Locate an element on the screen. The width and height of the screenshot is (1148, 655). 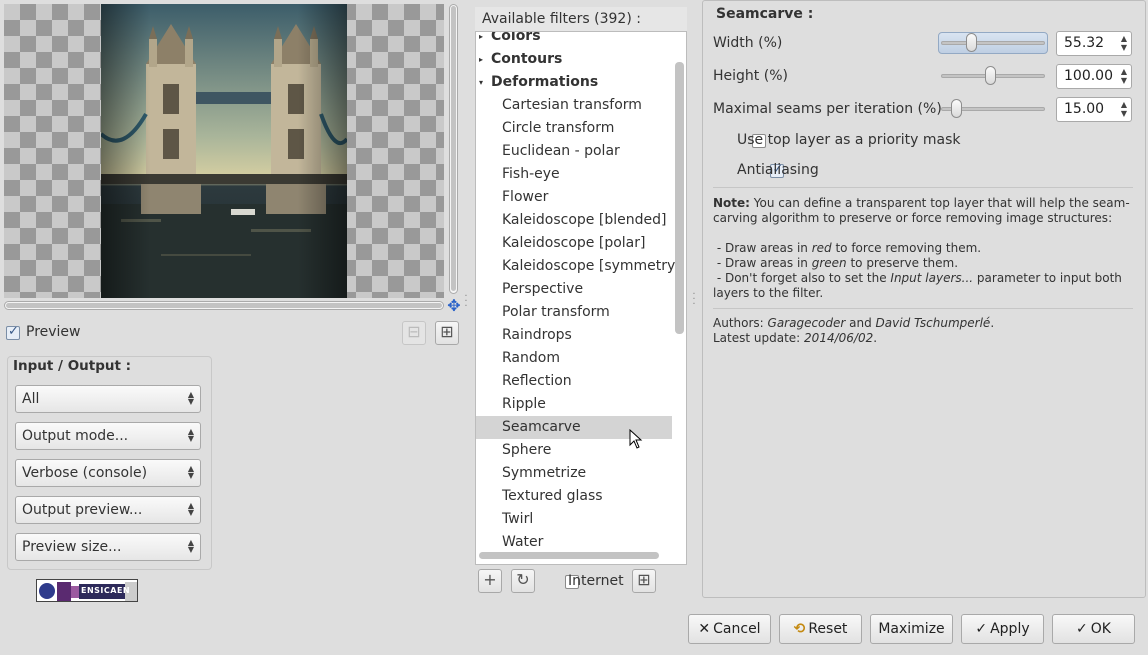
seams-spinbox: 15.00 ▲ ▼ is located at coordinates (1094, 109).